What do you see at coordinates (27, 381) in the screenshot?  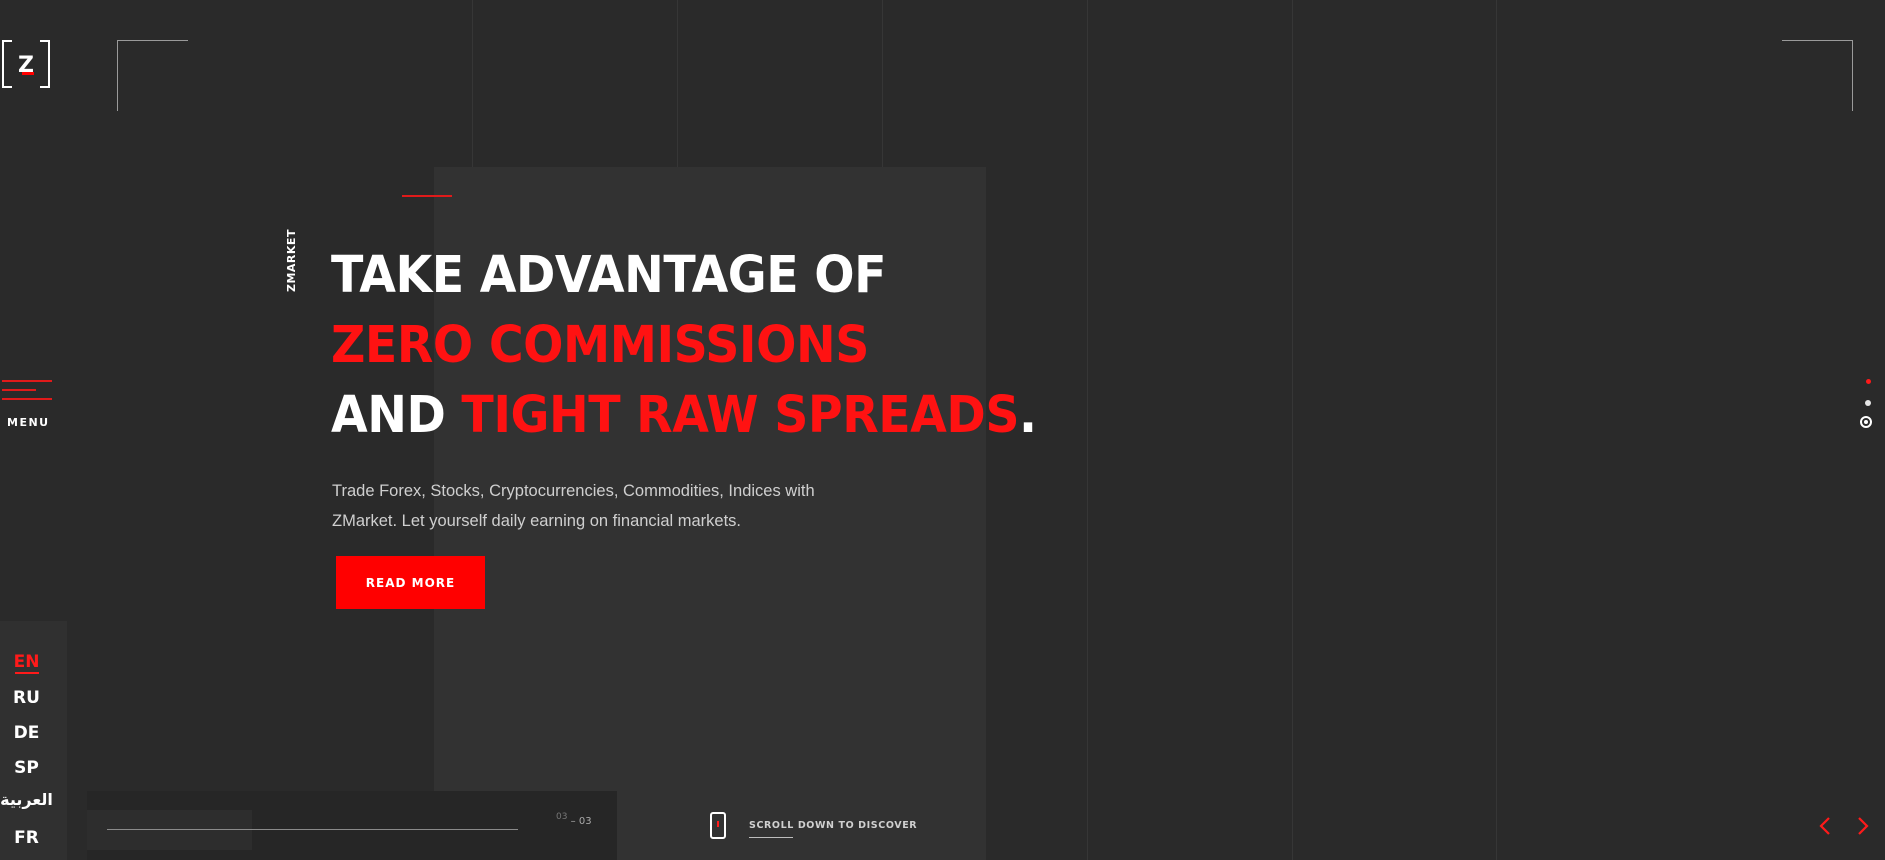 I see `hamburger-icon` at bounding box center [27, 381].